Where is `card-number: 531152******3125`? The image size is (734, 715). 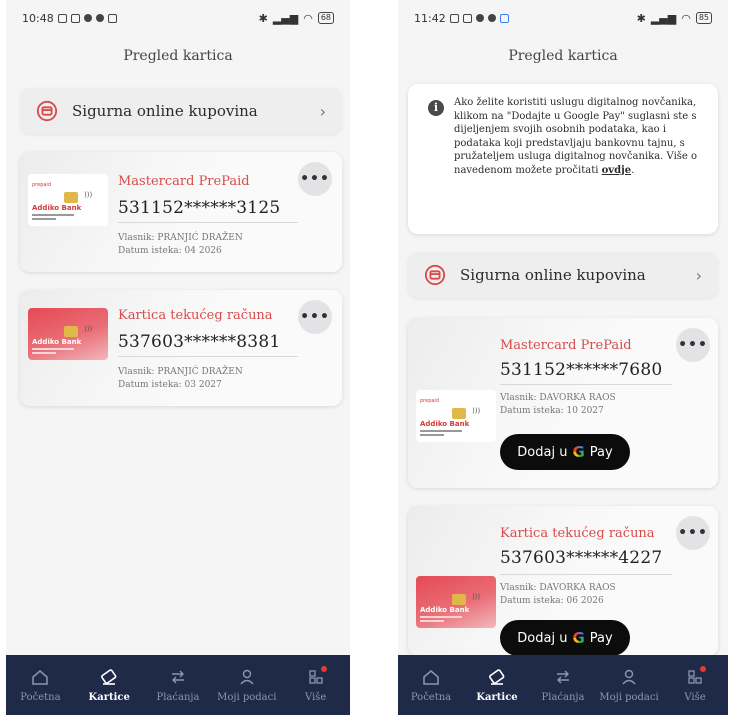
card-number: 531152******3125 is located at coordinates (199, 208).